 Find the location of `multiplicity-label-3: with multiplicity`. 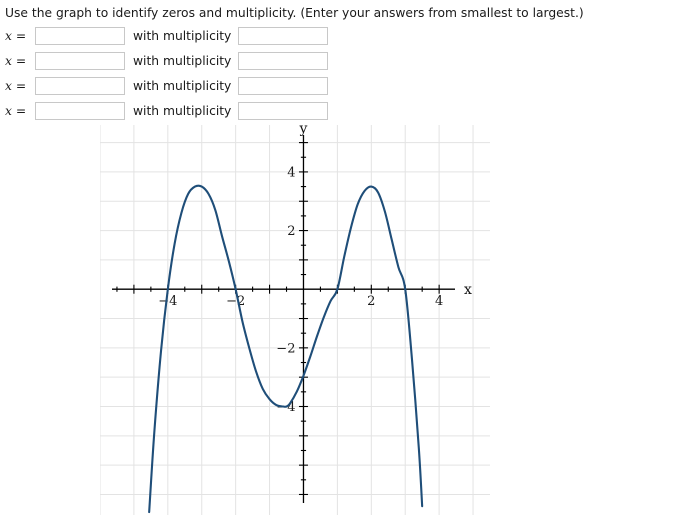

multiplicity-label-3: with multiplicity is located at coordinates (182, 86).